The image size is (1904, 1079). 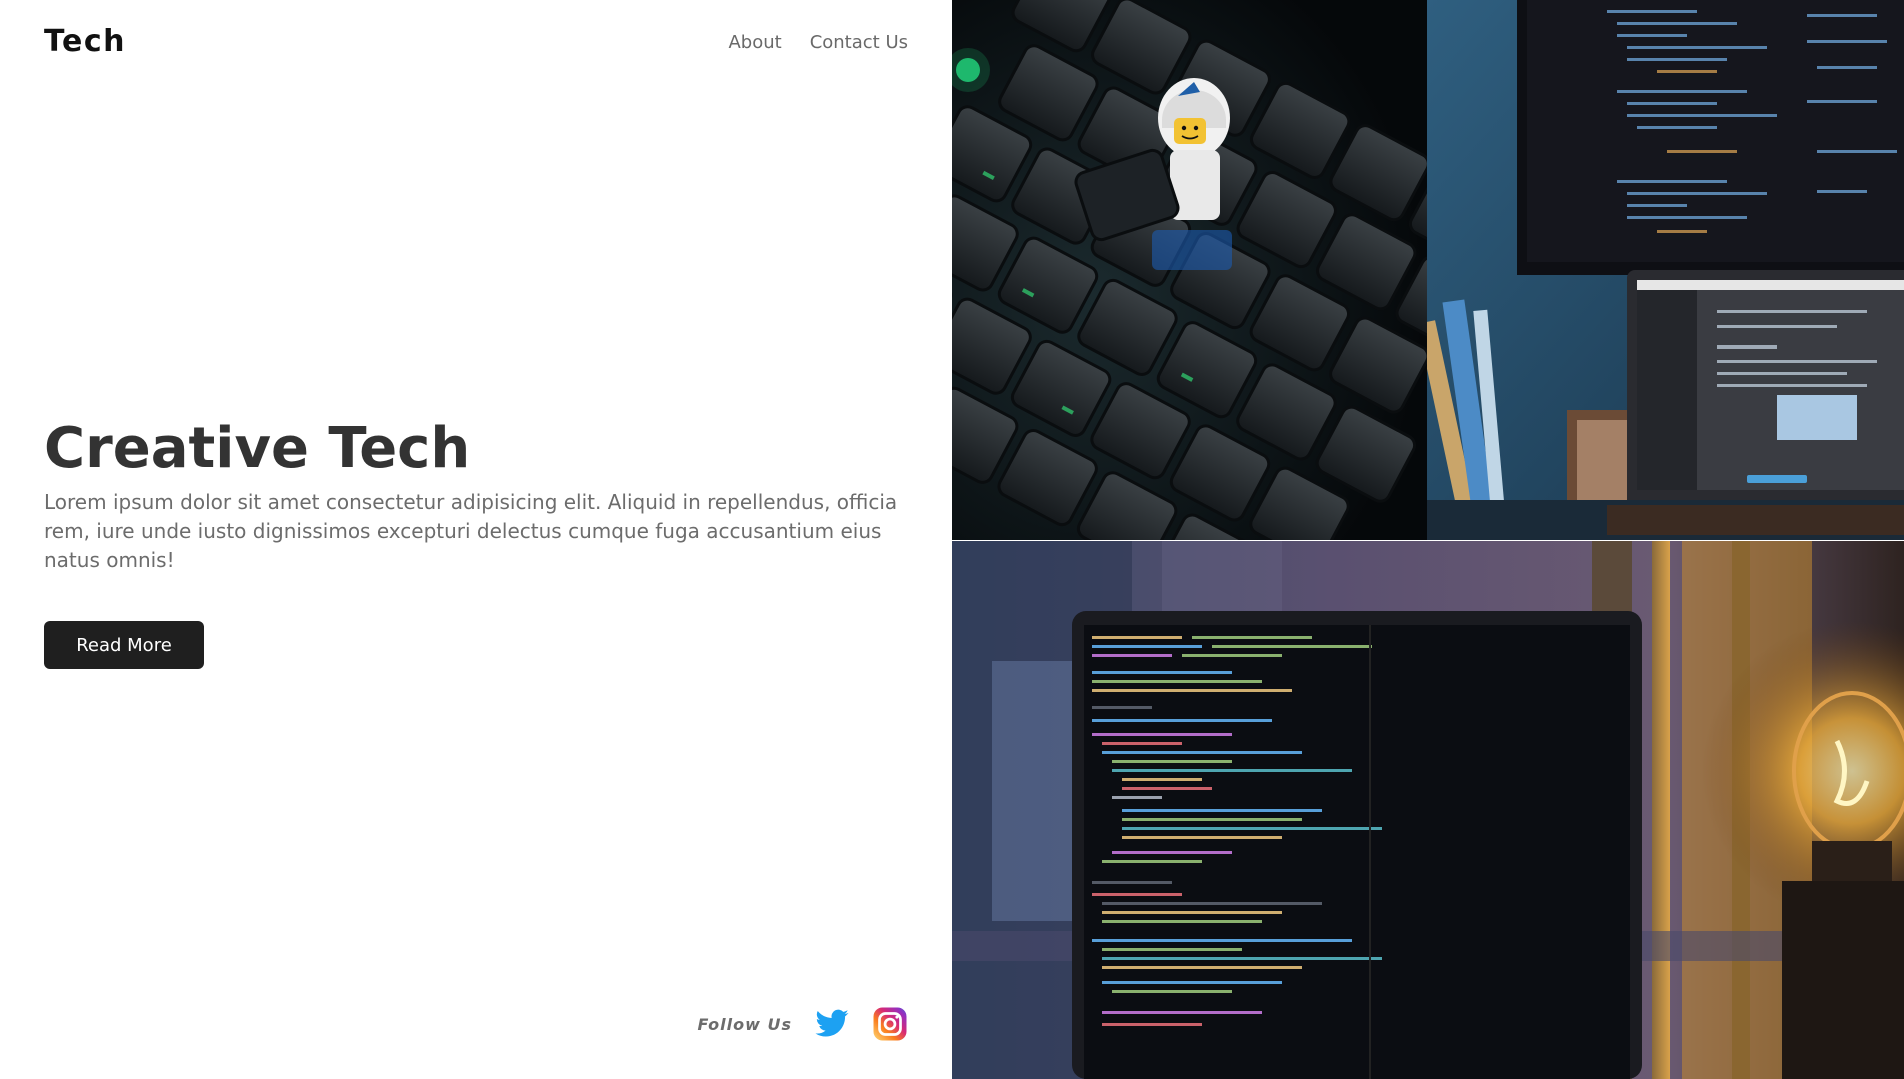 I want to click on follow-us-label: Follow Us, so click(x=744, y=1024).